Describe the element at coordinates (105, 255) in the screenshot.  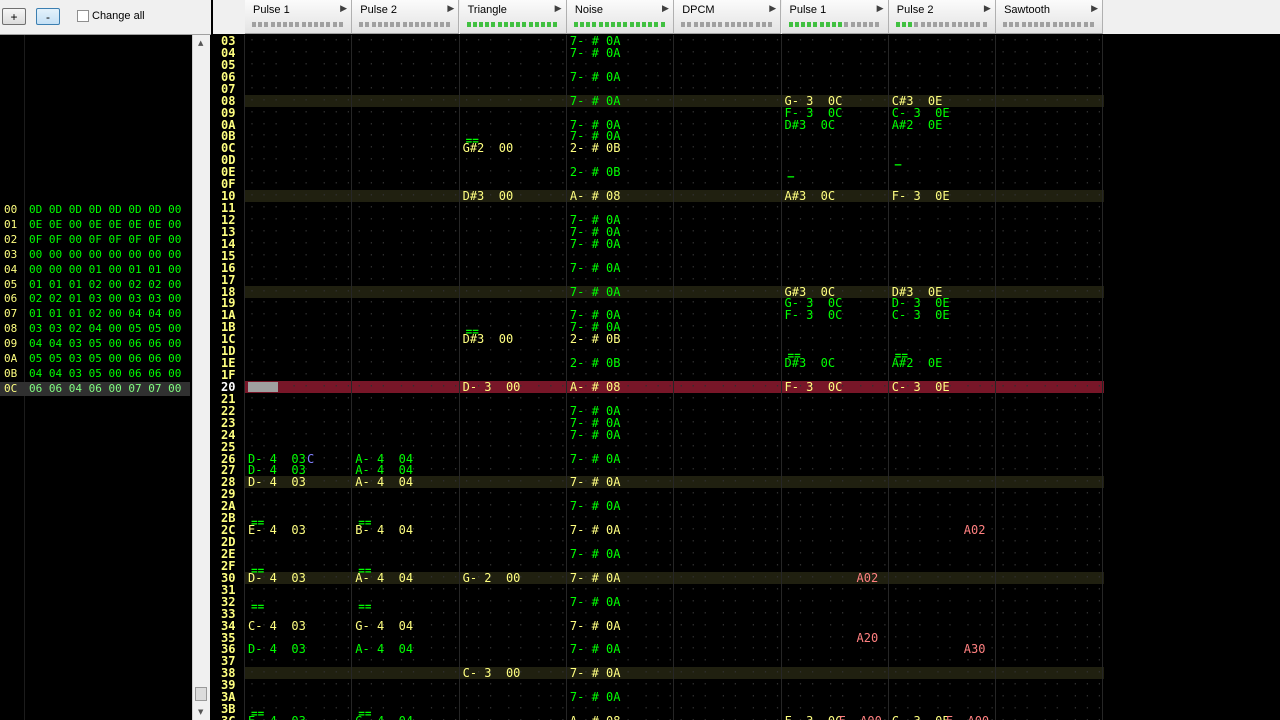
I see `frame-pattern-values: 00 00 00 00 00 00 00 00` at that location.